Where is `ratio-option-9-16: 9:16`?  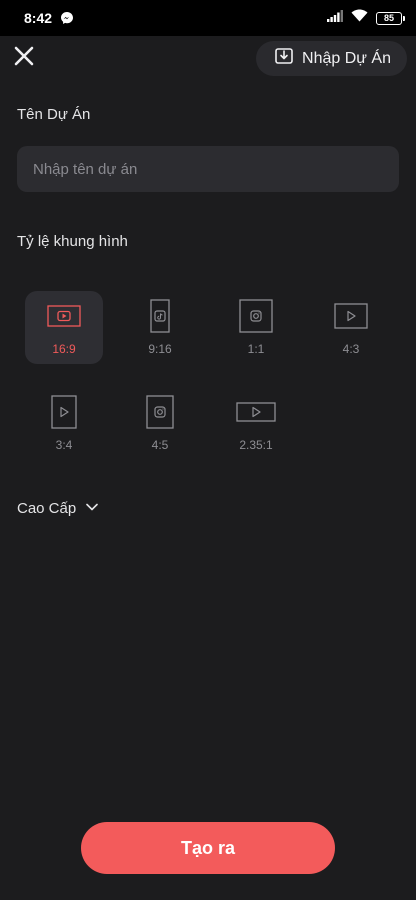 ratio-option-9-16: 9:16 is located at coordinates (160, 327).